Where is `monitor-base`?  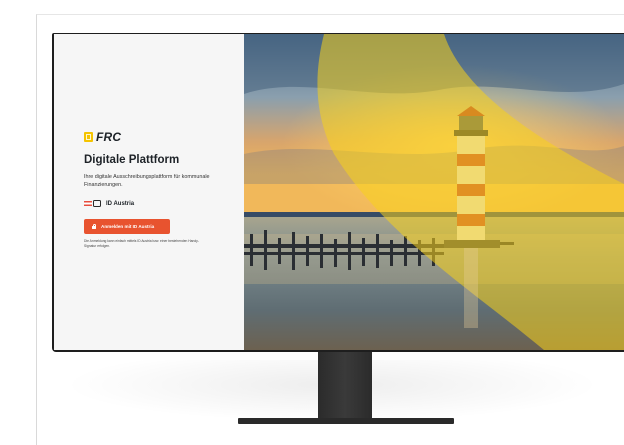
monitor-base is located at coordinates (346, 421).